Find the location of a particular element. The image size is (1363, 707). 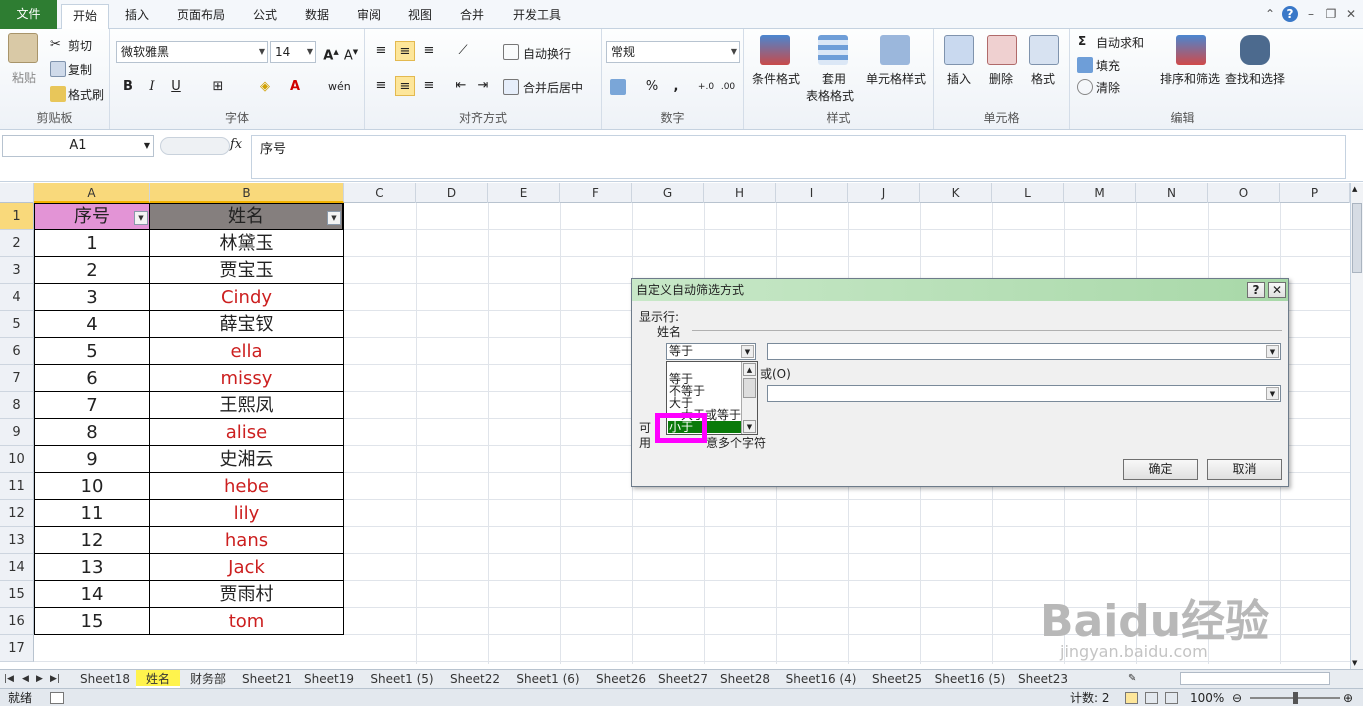

insert-cells-button: 插入 is located at coordinates (959, 78).